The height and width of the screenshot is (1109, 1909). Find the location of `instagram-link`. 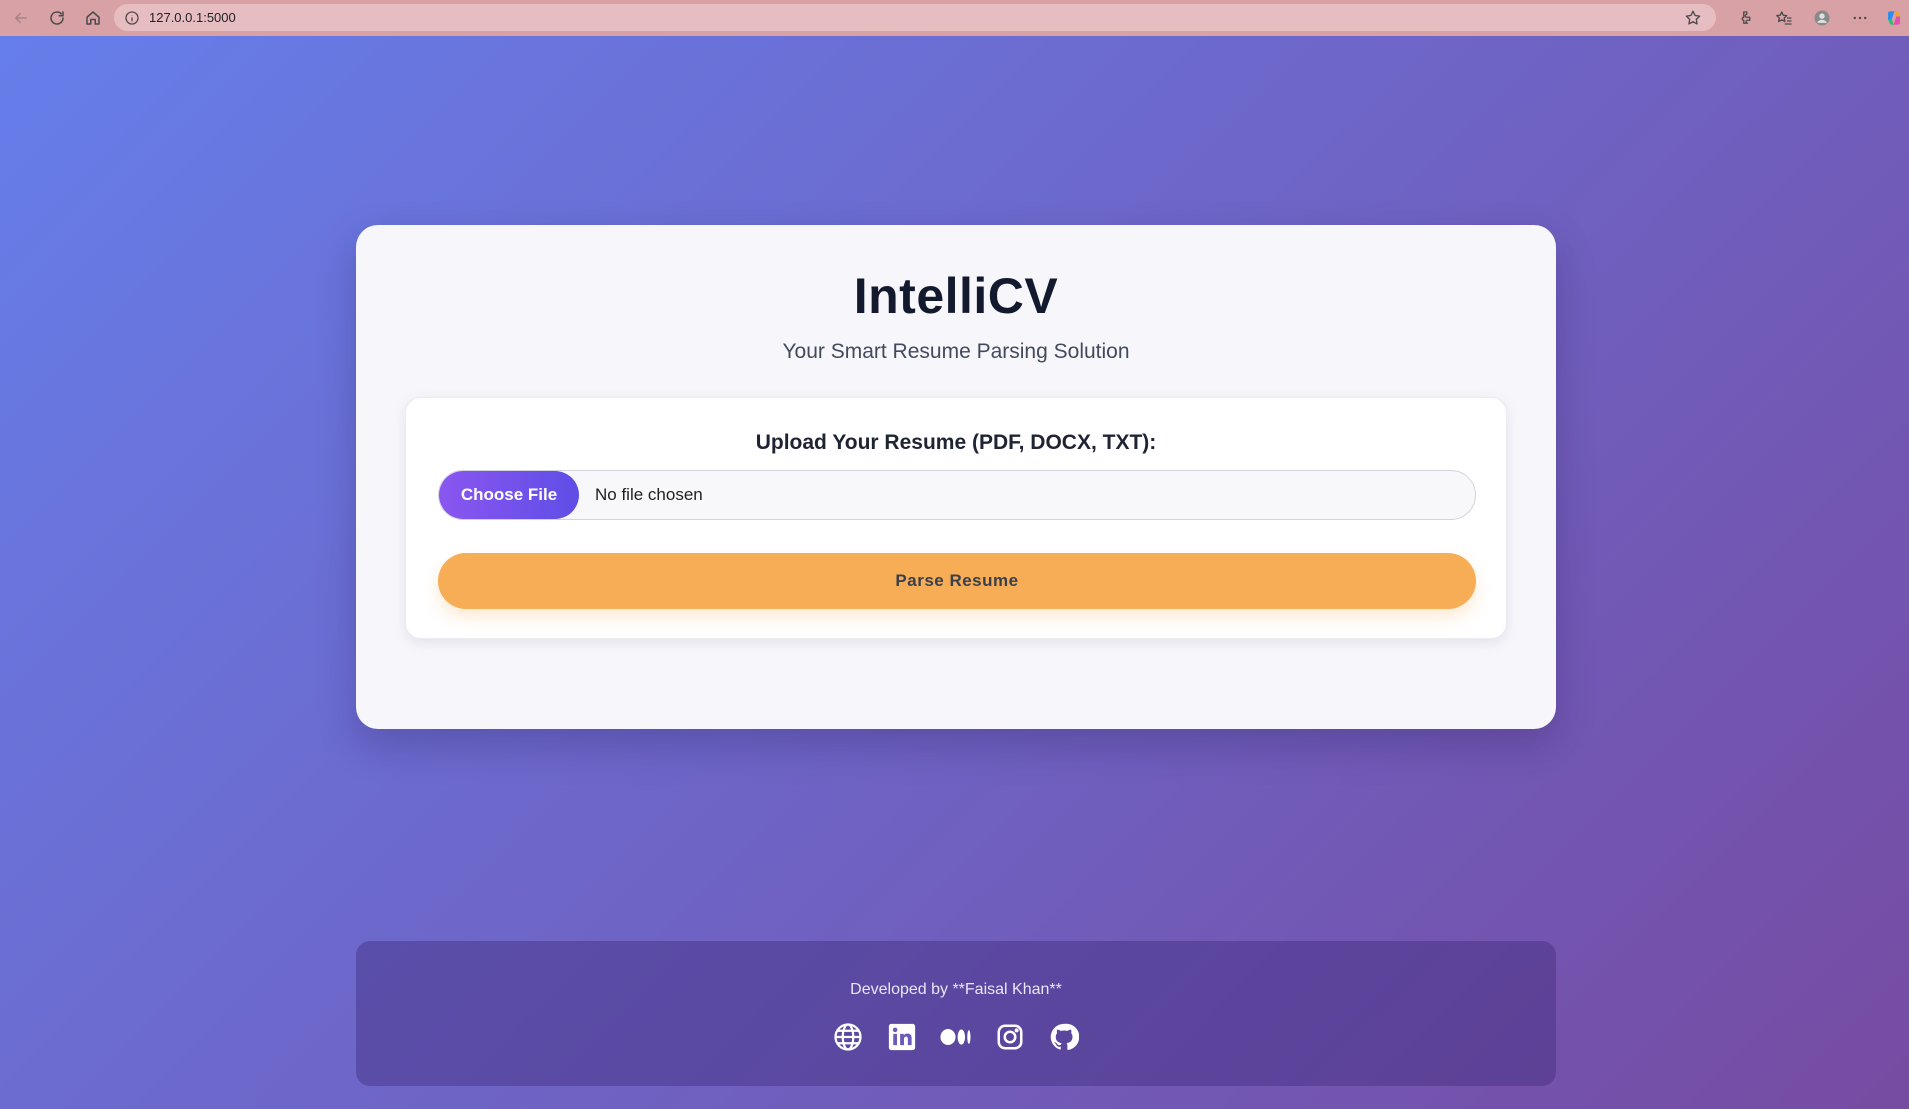

instagram-link is located at coordinates (1010, 1037).